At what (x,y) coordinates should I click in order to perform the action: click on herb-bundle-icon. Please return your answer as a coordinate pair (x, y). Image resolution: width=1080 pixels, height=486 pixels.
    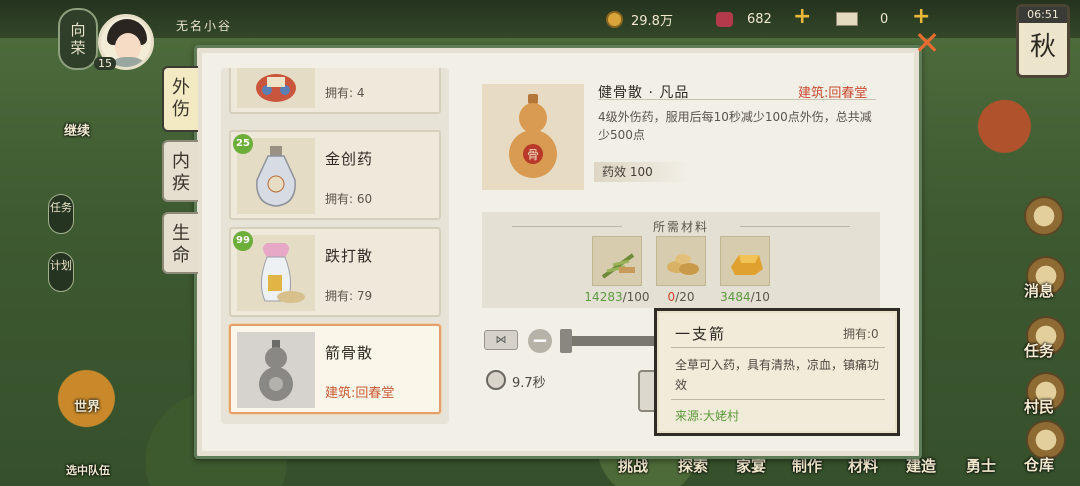
    Looking at the image, I should click on (618, 266).